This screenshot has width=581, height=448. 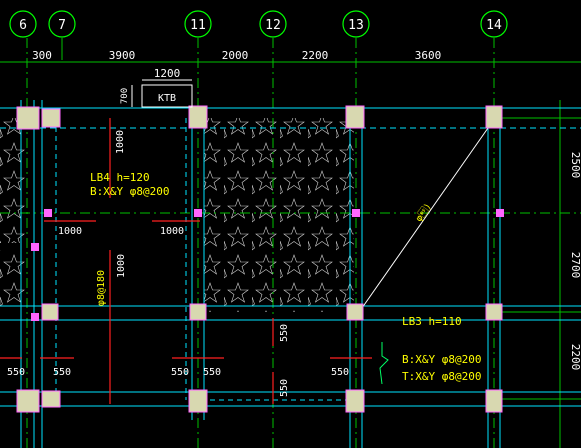 What do you see at coordinates (355, 117) in the screenshot?
I see `column-a13` at bounding box center [355, 117].